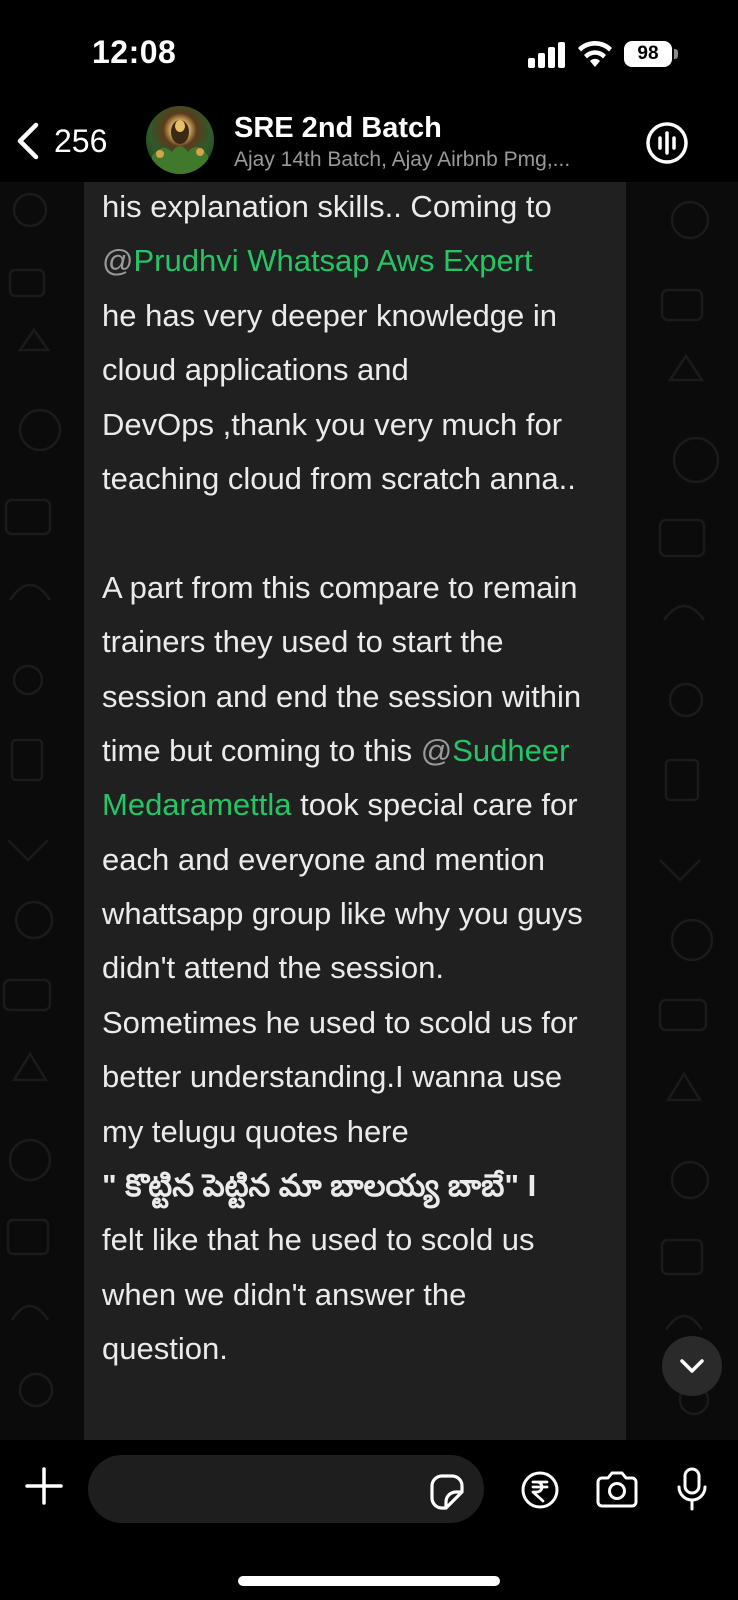 The width and height of the screenshot is (738, 1600). I want to click on message-text-segment: whattsapp group like why you guys, so click(342, 914).